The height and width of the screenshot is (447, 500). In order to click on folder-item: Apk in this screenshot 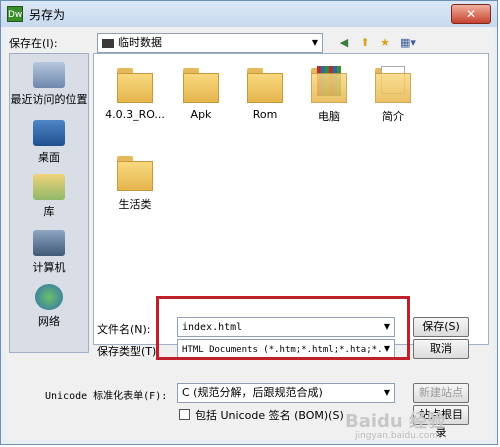, I will do `click(201, 92)`.